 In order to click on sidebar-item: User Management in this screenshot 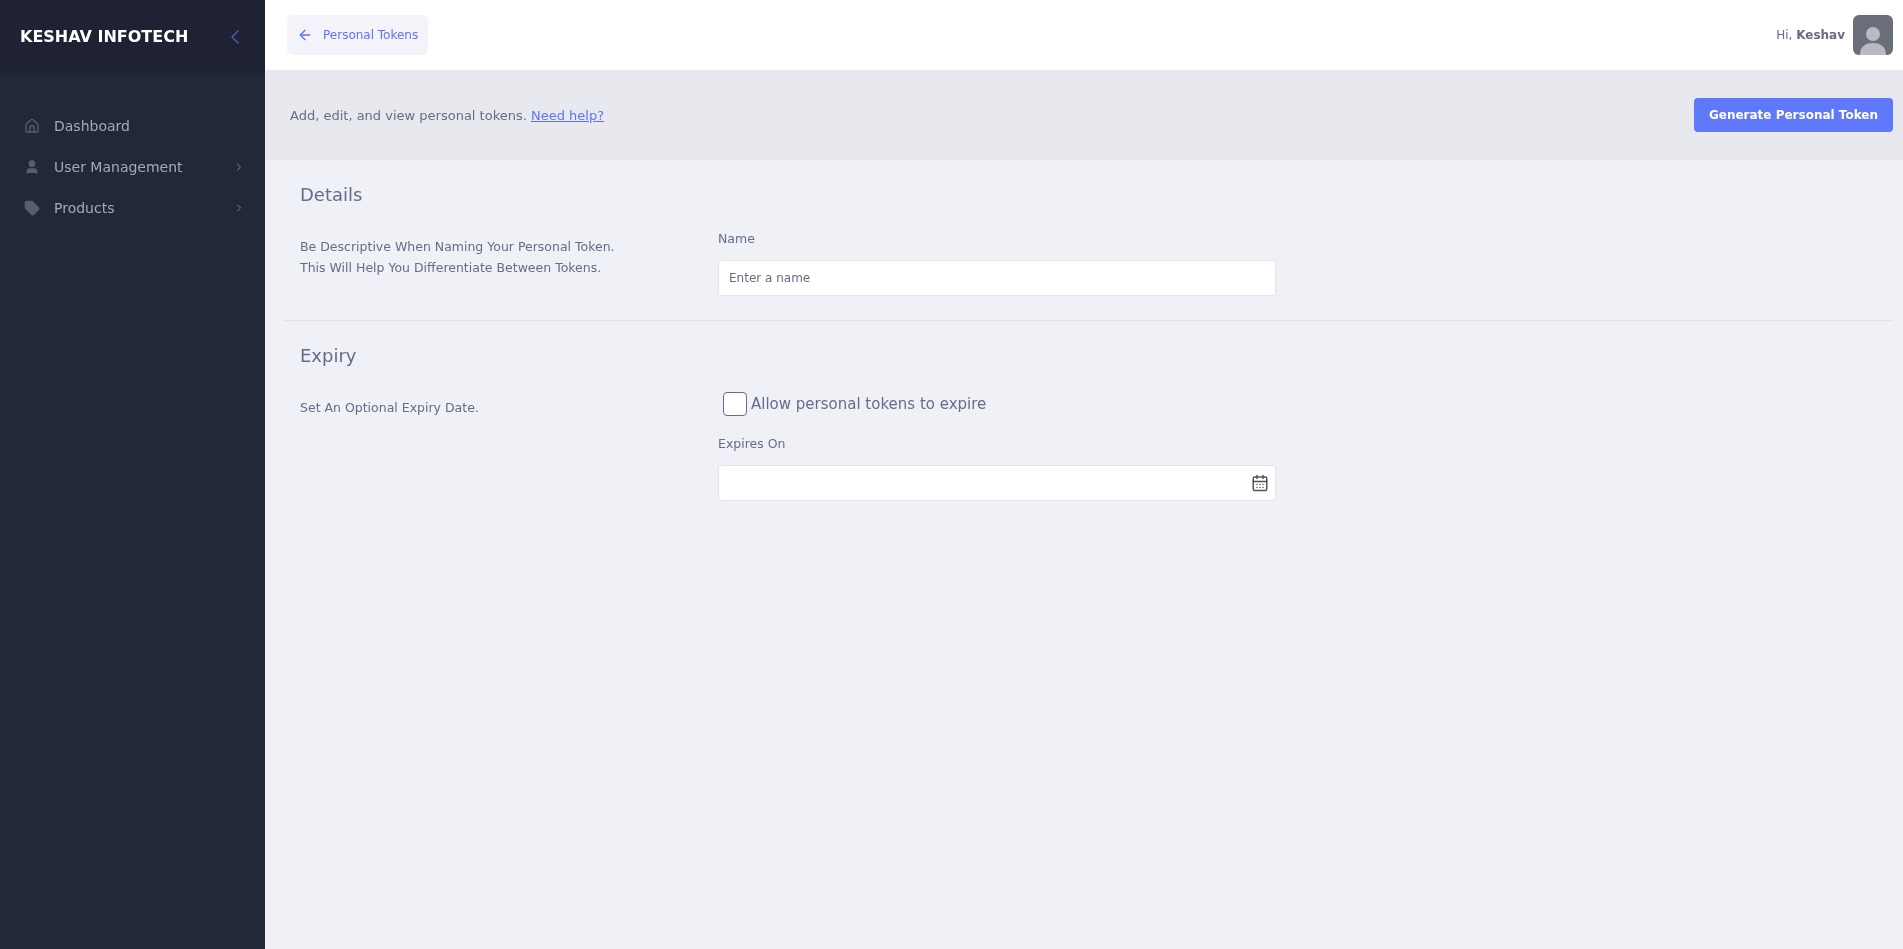, I will do `click(132, 166)`.